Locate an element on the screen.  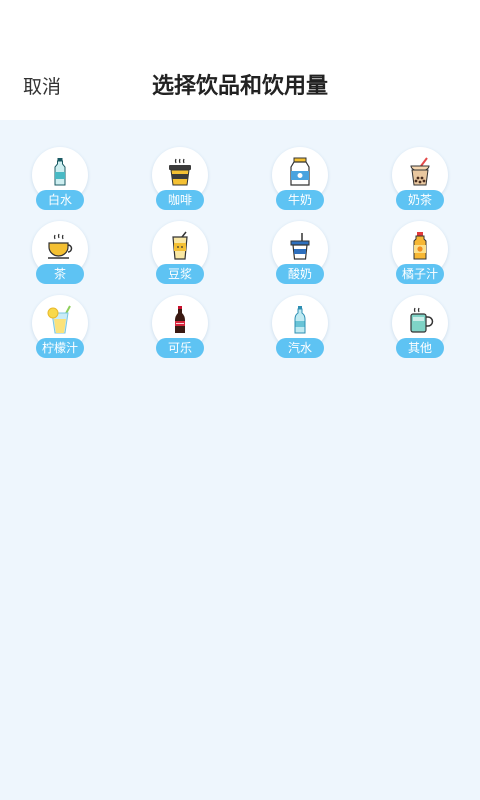
drink-item-other: 其他 is located at coordinates (420, 332).